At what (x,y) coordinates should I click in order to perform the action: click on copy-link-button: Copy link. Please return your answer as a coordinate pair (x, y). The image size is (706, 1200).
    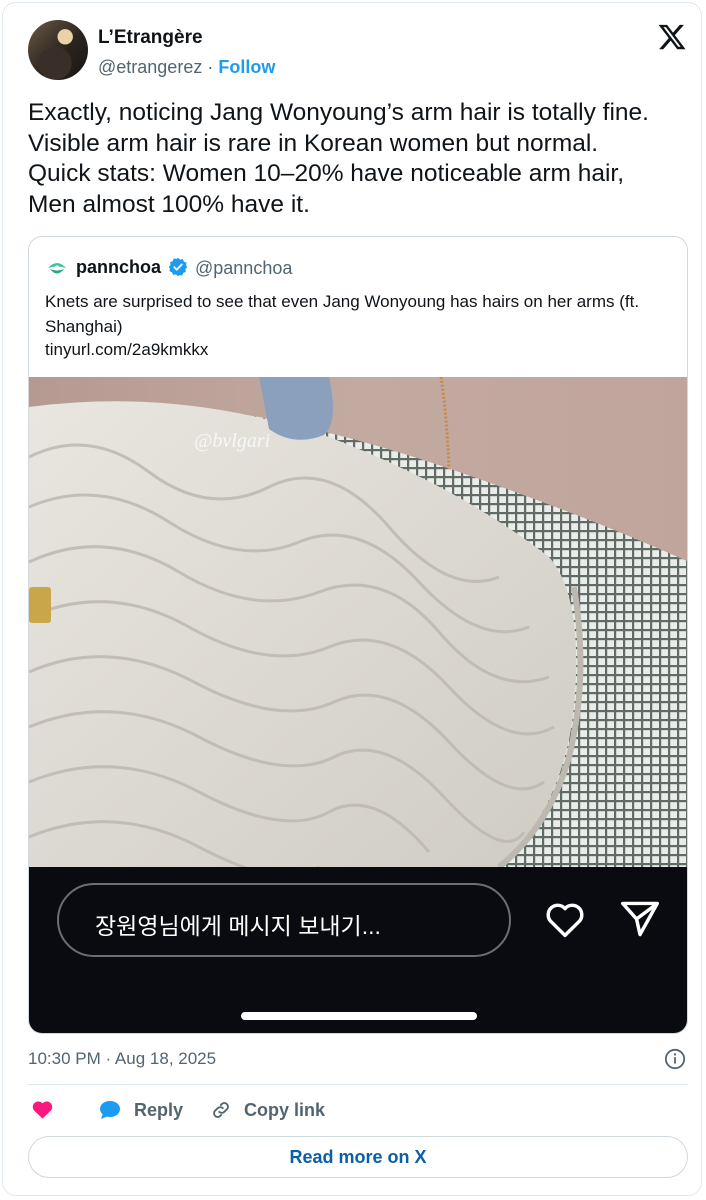
    Looking at the image, I should click on (267, 1110).